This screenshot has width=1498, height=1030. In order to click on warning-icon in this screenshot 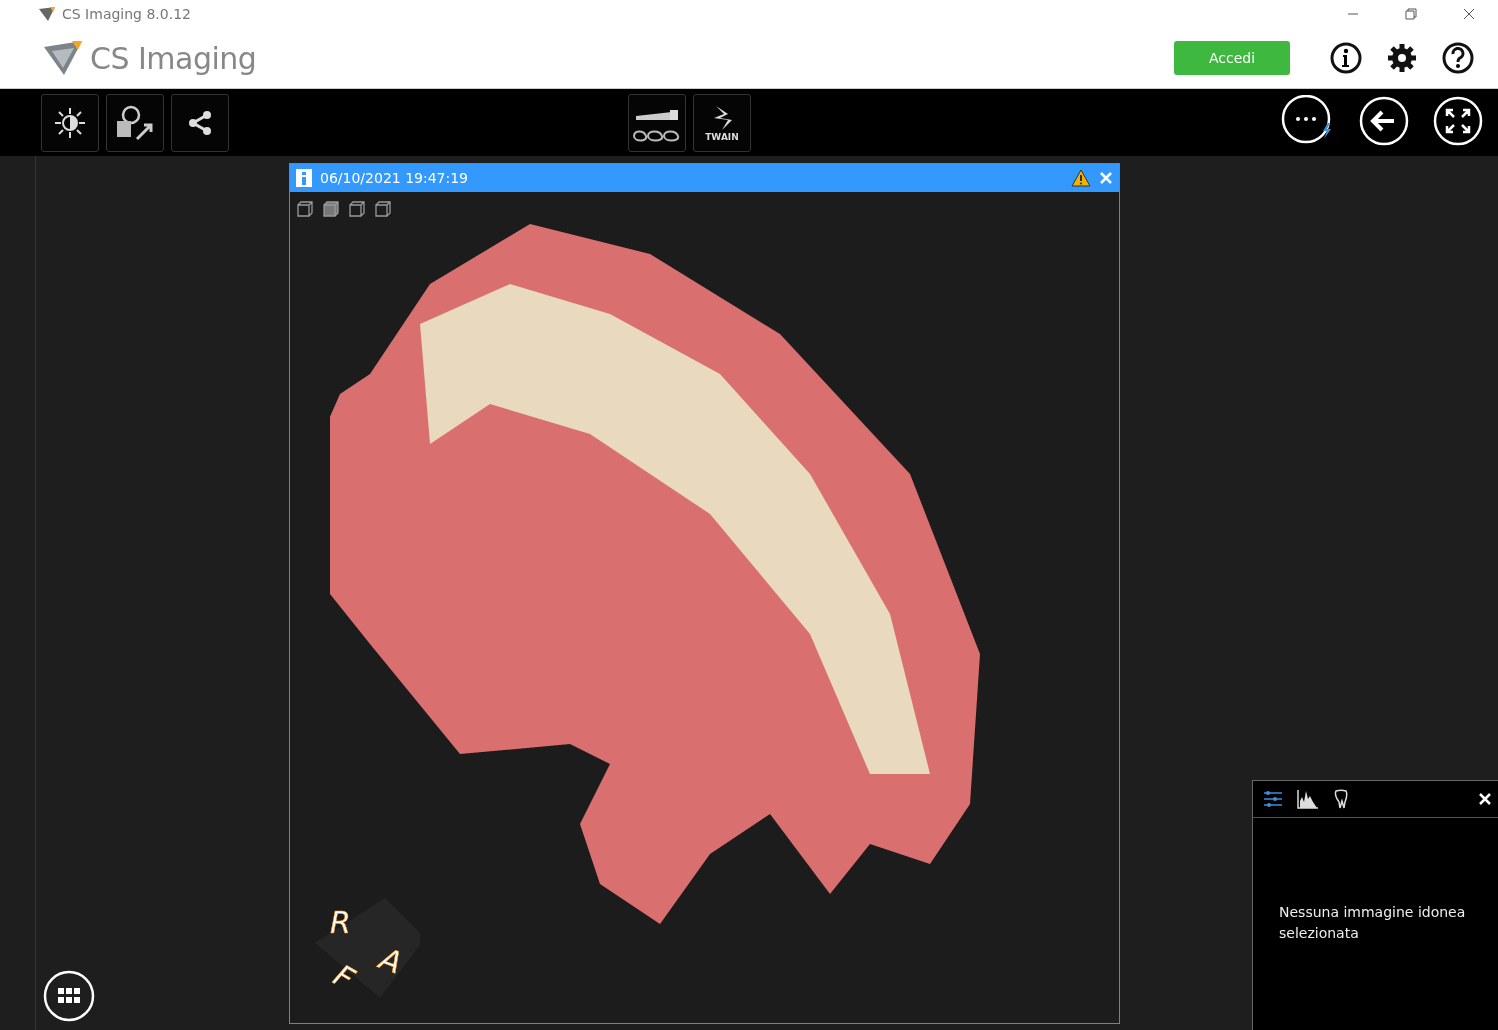, I will do `click(1081, 178)`.